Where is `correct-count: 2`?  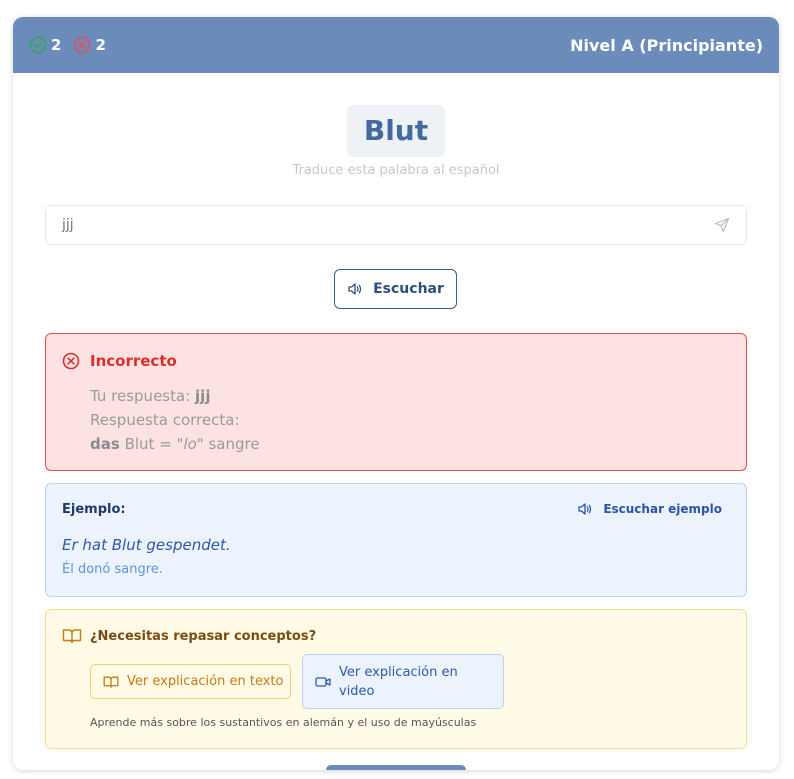 correct-count: 2 is located at coordinates (56, 45).